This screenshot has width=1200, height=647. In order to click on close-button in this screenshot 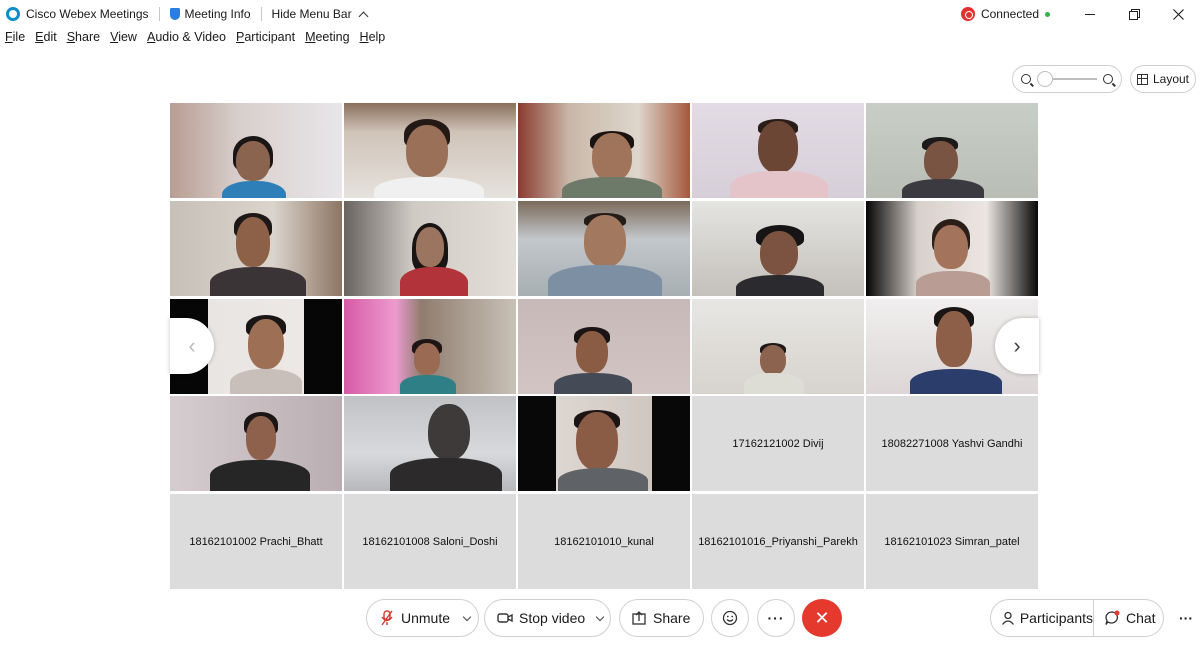, I will do `click(1178, 14)`.